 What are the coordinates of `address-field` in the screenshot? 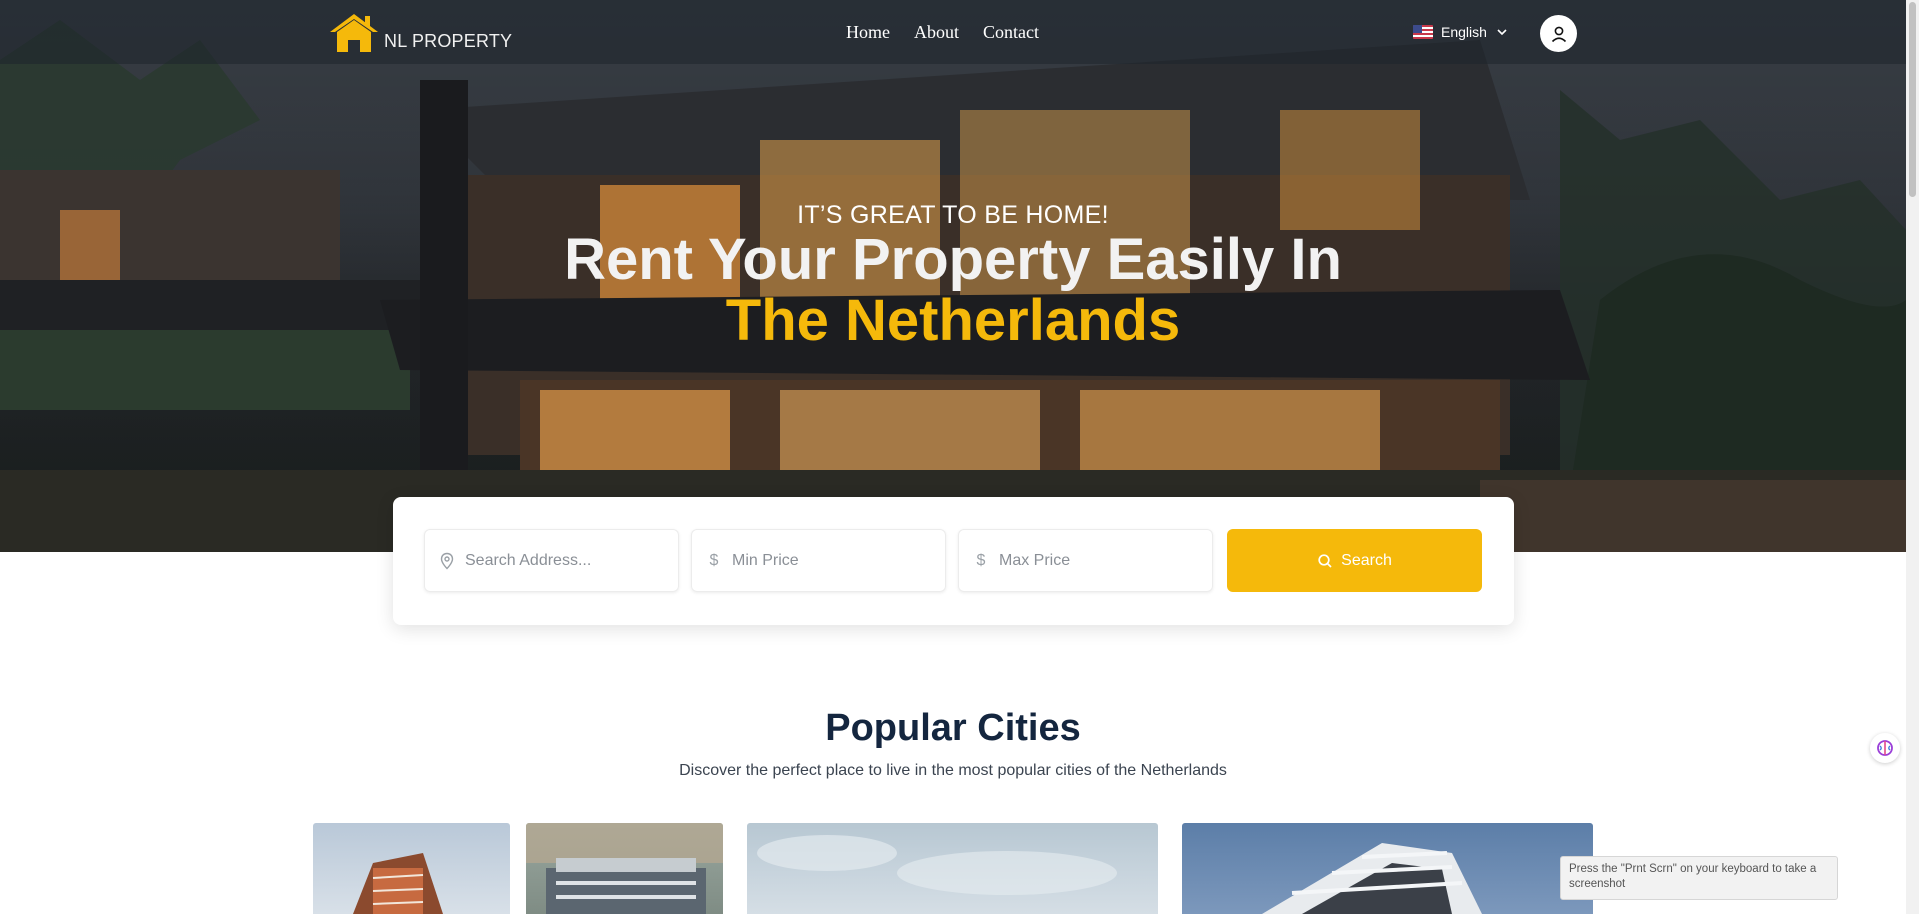 It's located at (551, 560).